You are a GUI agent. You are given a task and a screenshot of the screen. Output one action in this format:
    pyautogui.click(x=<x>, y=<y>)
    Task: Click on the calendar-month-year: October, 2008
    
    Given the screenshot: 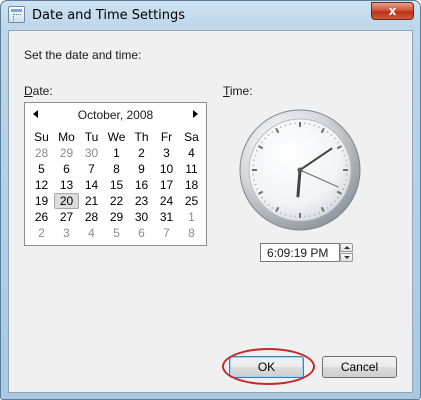 What is the action you would take?
    pyautogui.click(x=115, y=115)
    